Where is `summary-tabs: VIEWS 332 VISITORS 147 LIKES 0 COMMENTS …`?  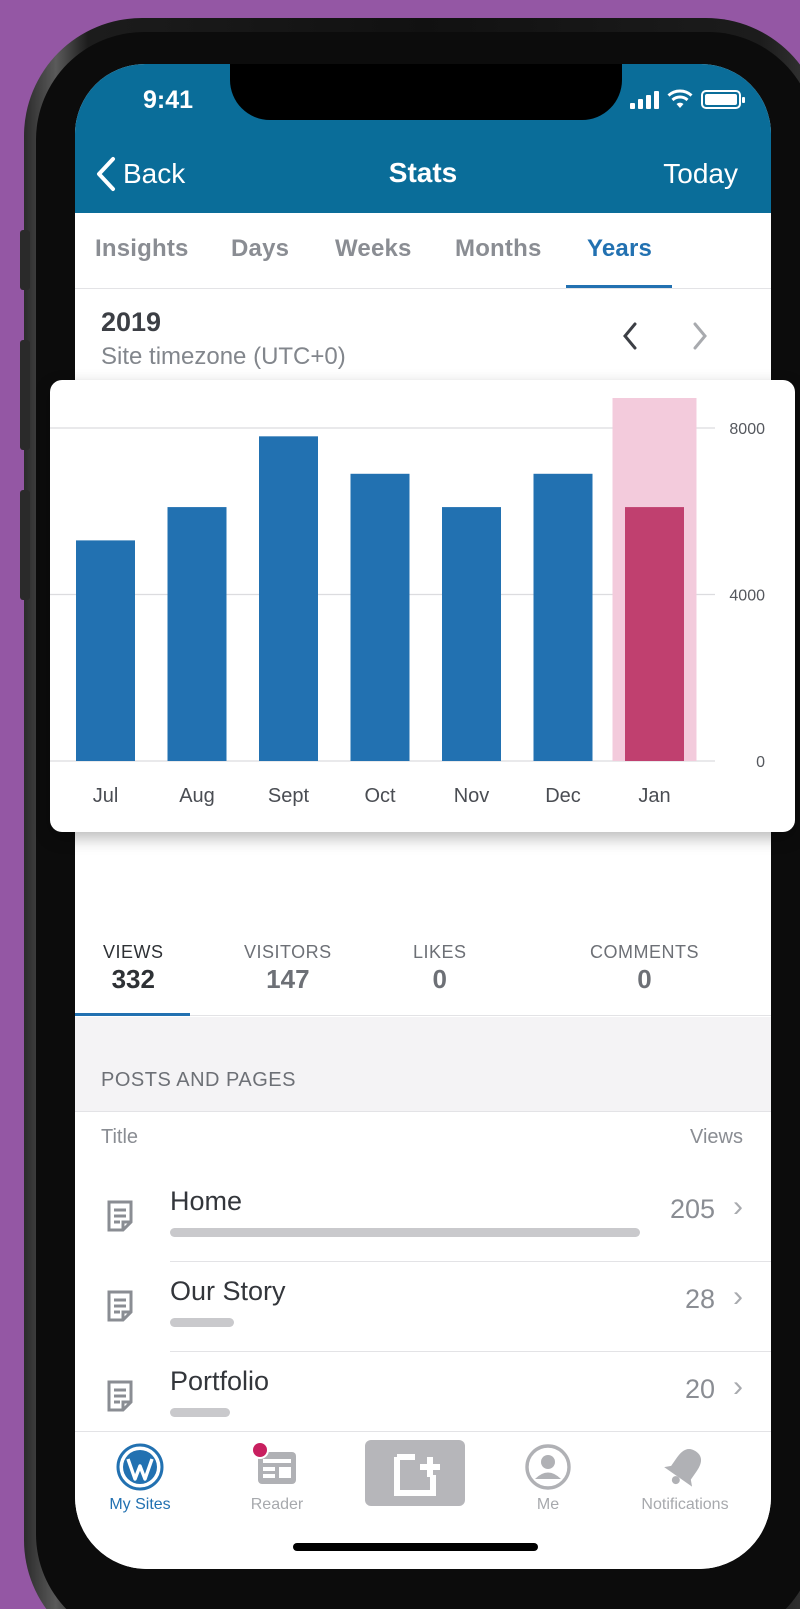 summary-tabs: VIEWS 332 VISITORS 147 LIKES 0 COMMENTS … is located at coordinates (423, 940).